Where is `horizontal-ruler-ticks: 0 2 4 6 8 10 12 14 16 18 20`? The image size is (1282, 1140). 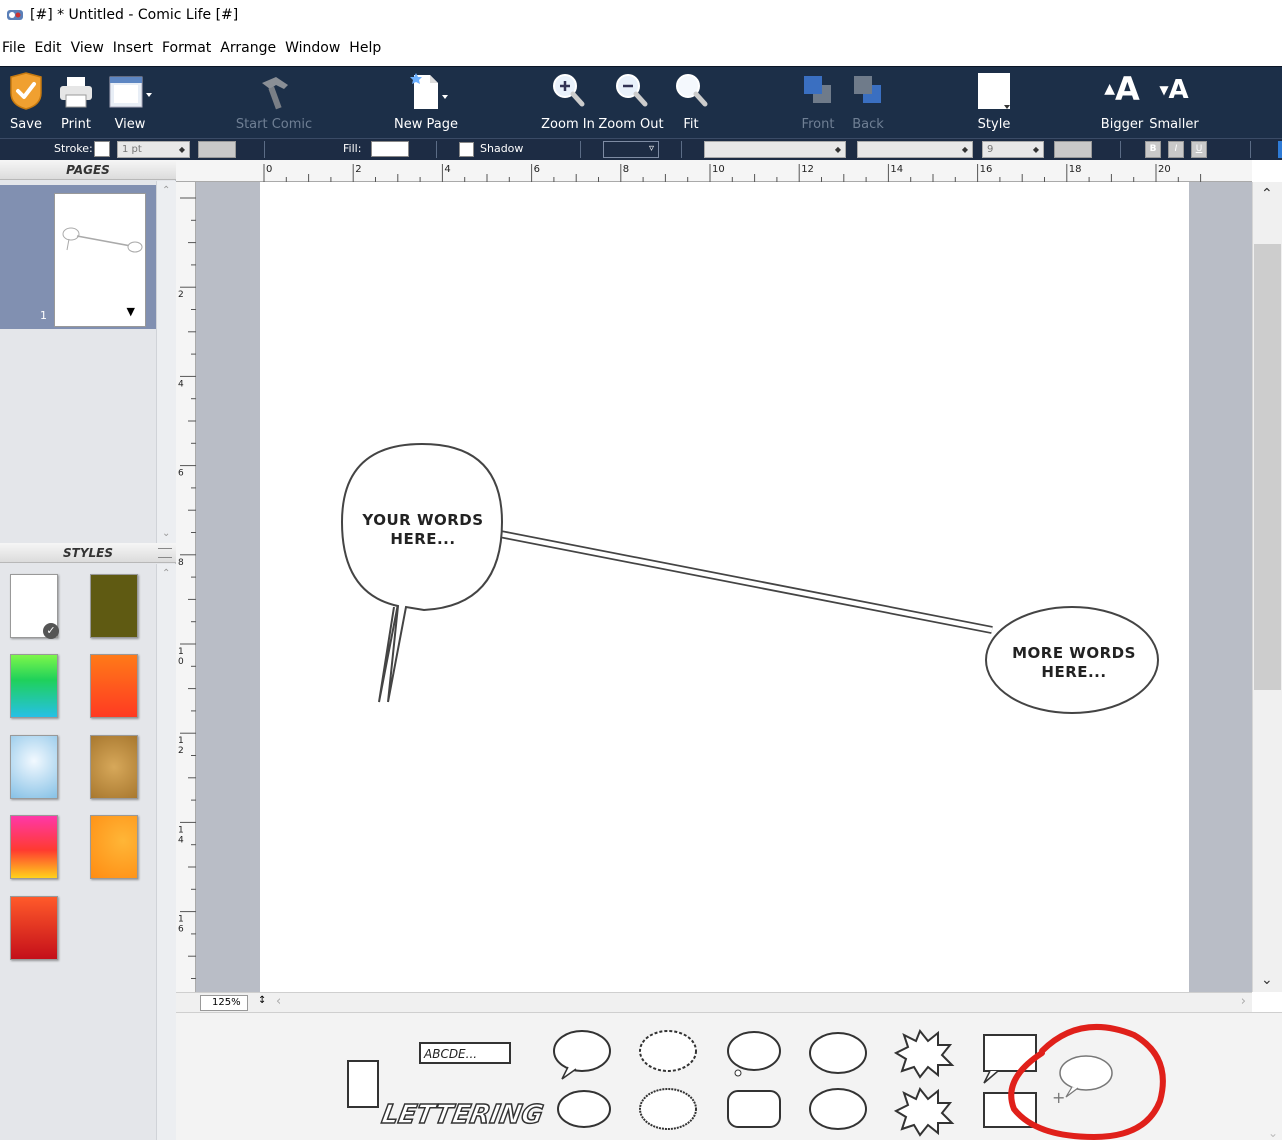 horizontal-ruler-ticks: 0 2 4 6 8 10 12 14 16 18 20 is located at coordinates (732, 173).